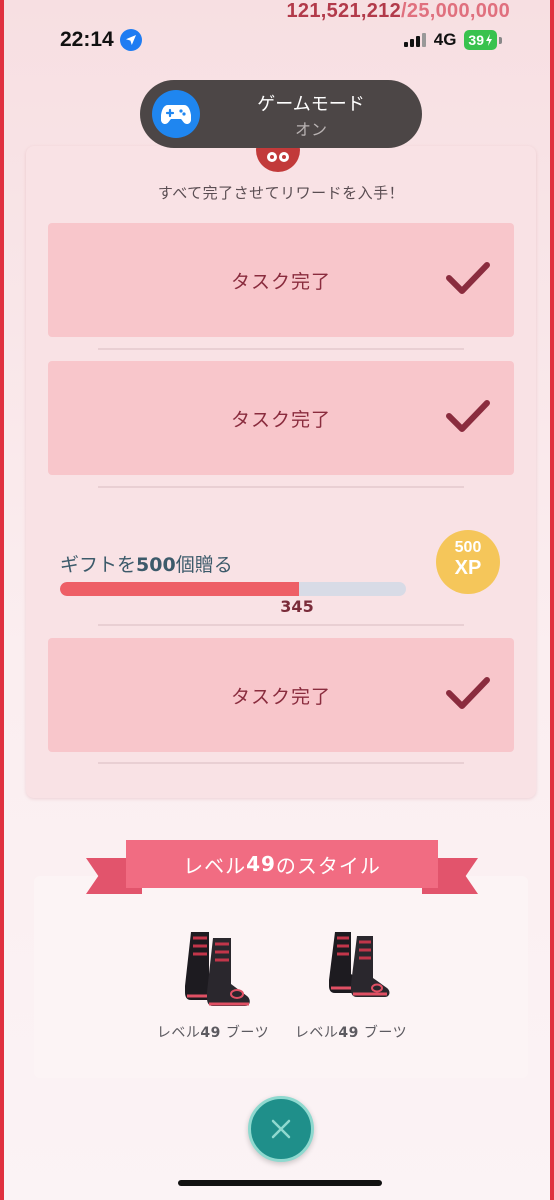 The height and width of the screenshot is (1200, 554). I want to click on xp-unit: XP, so click(468, 568).